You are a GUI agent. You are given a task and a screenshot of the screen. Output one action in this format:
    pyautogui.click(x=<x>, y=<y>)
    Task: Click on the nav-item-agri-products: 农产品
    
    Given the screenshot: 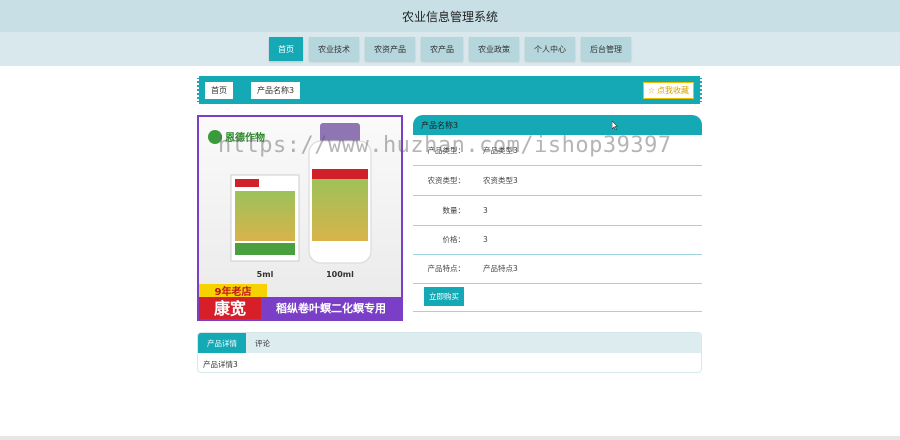 What is the action you would take?
    pyautogui.click(x=442, y=49)
    